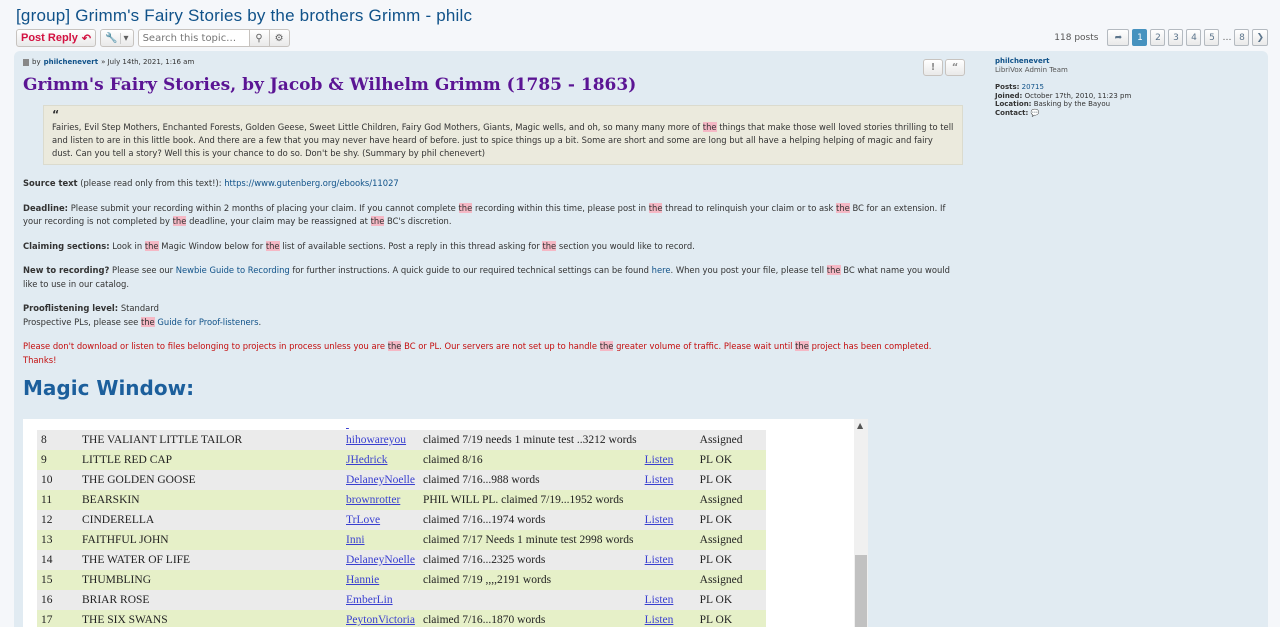  I want to click on page-3: 3, so click(1176, 37).